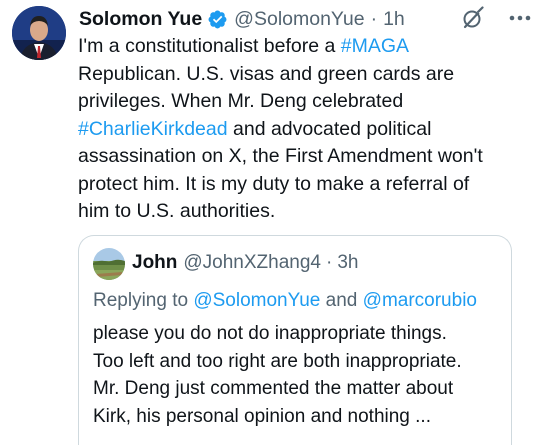 This screenshot has height=446, width=549. Describe the element at coordinates (143, 300) in the screenshot. I see `replying-to-label: Replying to` at that location.